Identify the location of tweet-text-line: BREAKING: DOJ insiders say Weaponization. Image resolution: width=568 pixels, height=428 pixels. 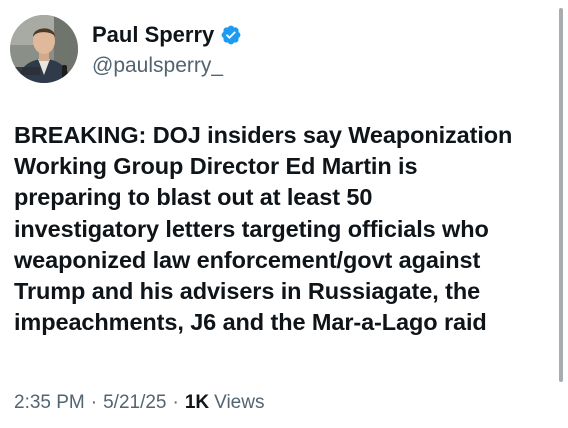
(263, 135).